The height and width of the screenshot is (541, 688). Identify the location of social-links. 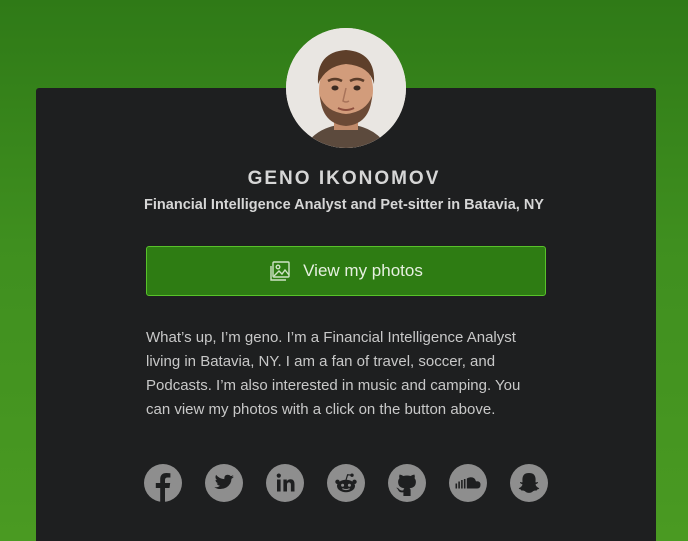
(347, 483).